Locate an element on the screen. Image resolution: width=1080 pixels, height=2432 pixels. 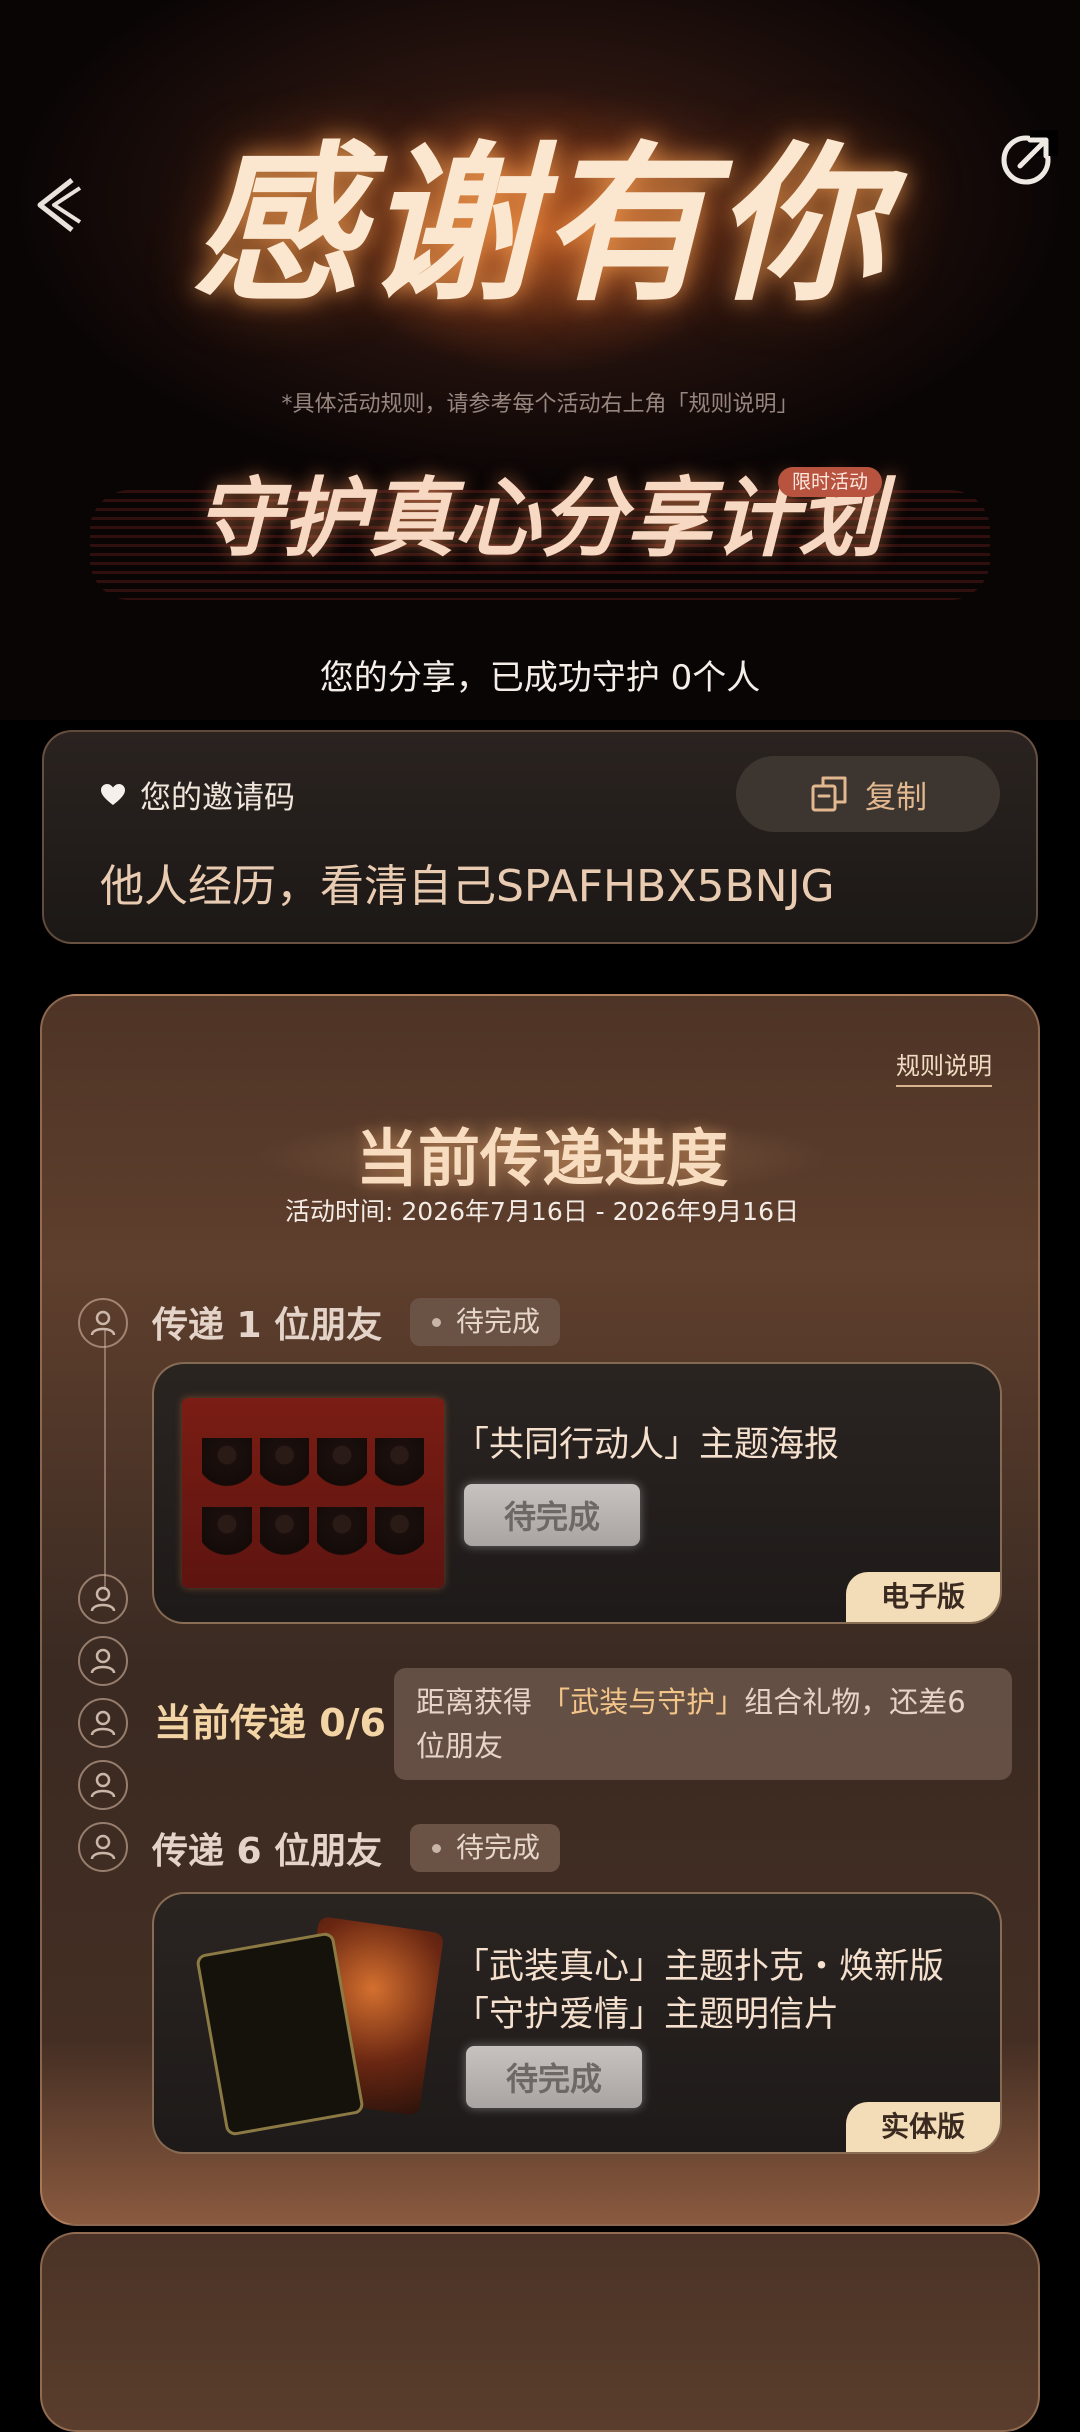
reward-2-edition-tag: 实体版 is located at coordinates (923, 2127).